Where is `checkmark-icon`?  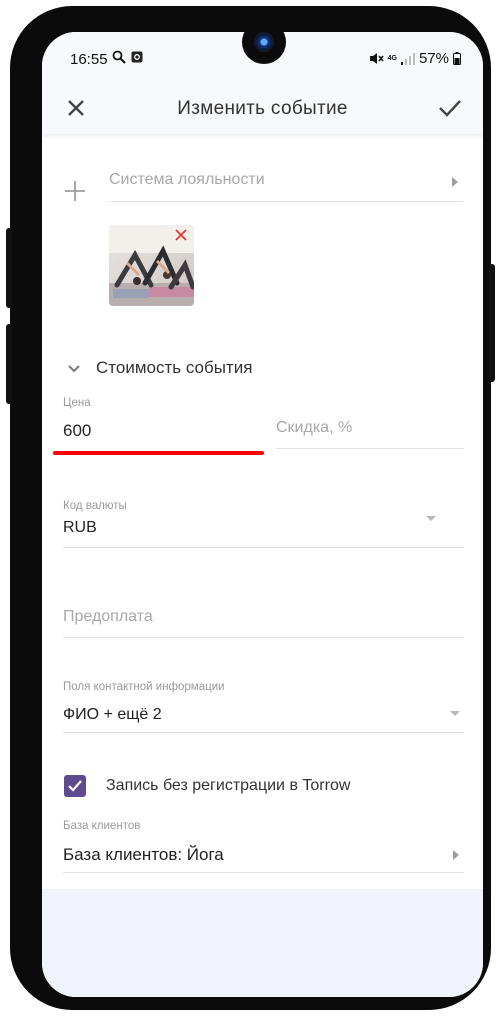
checkmark-icon is located at coordinates (75, 786).